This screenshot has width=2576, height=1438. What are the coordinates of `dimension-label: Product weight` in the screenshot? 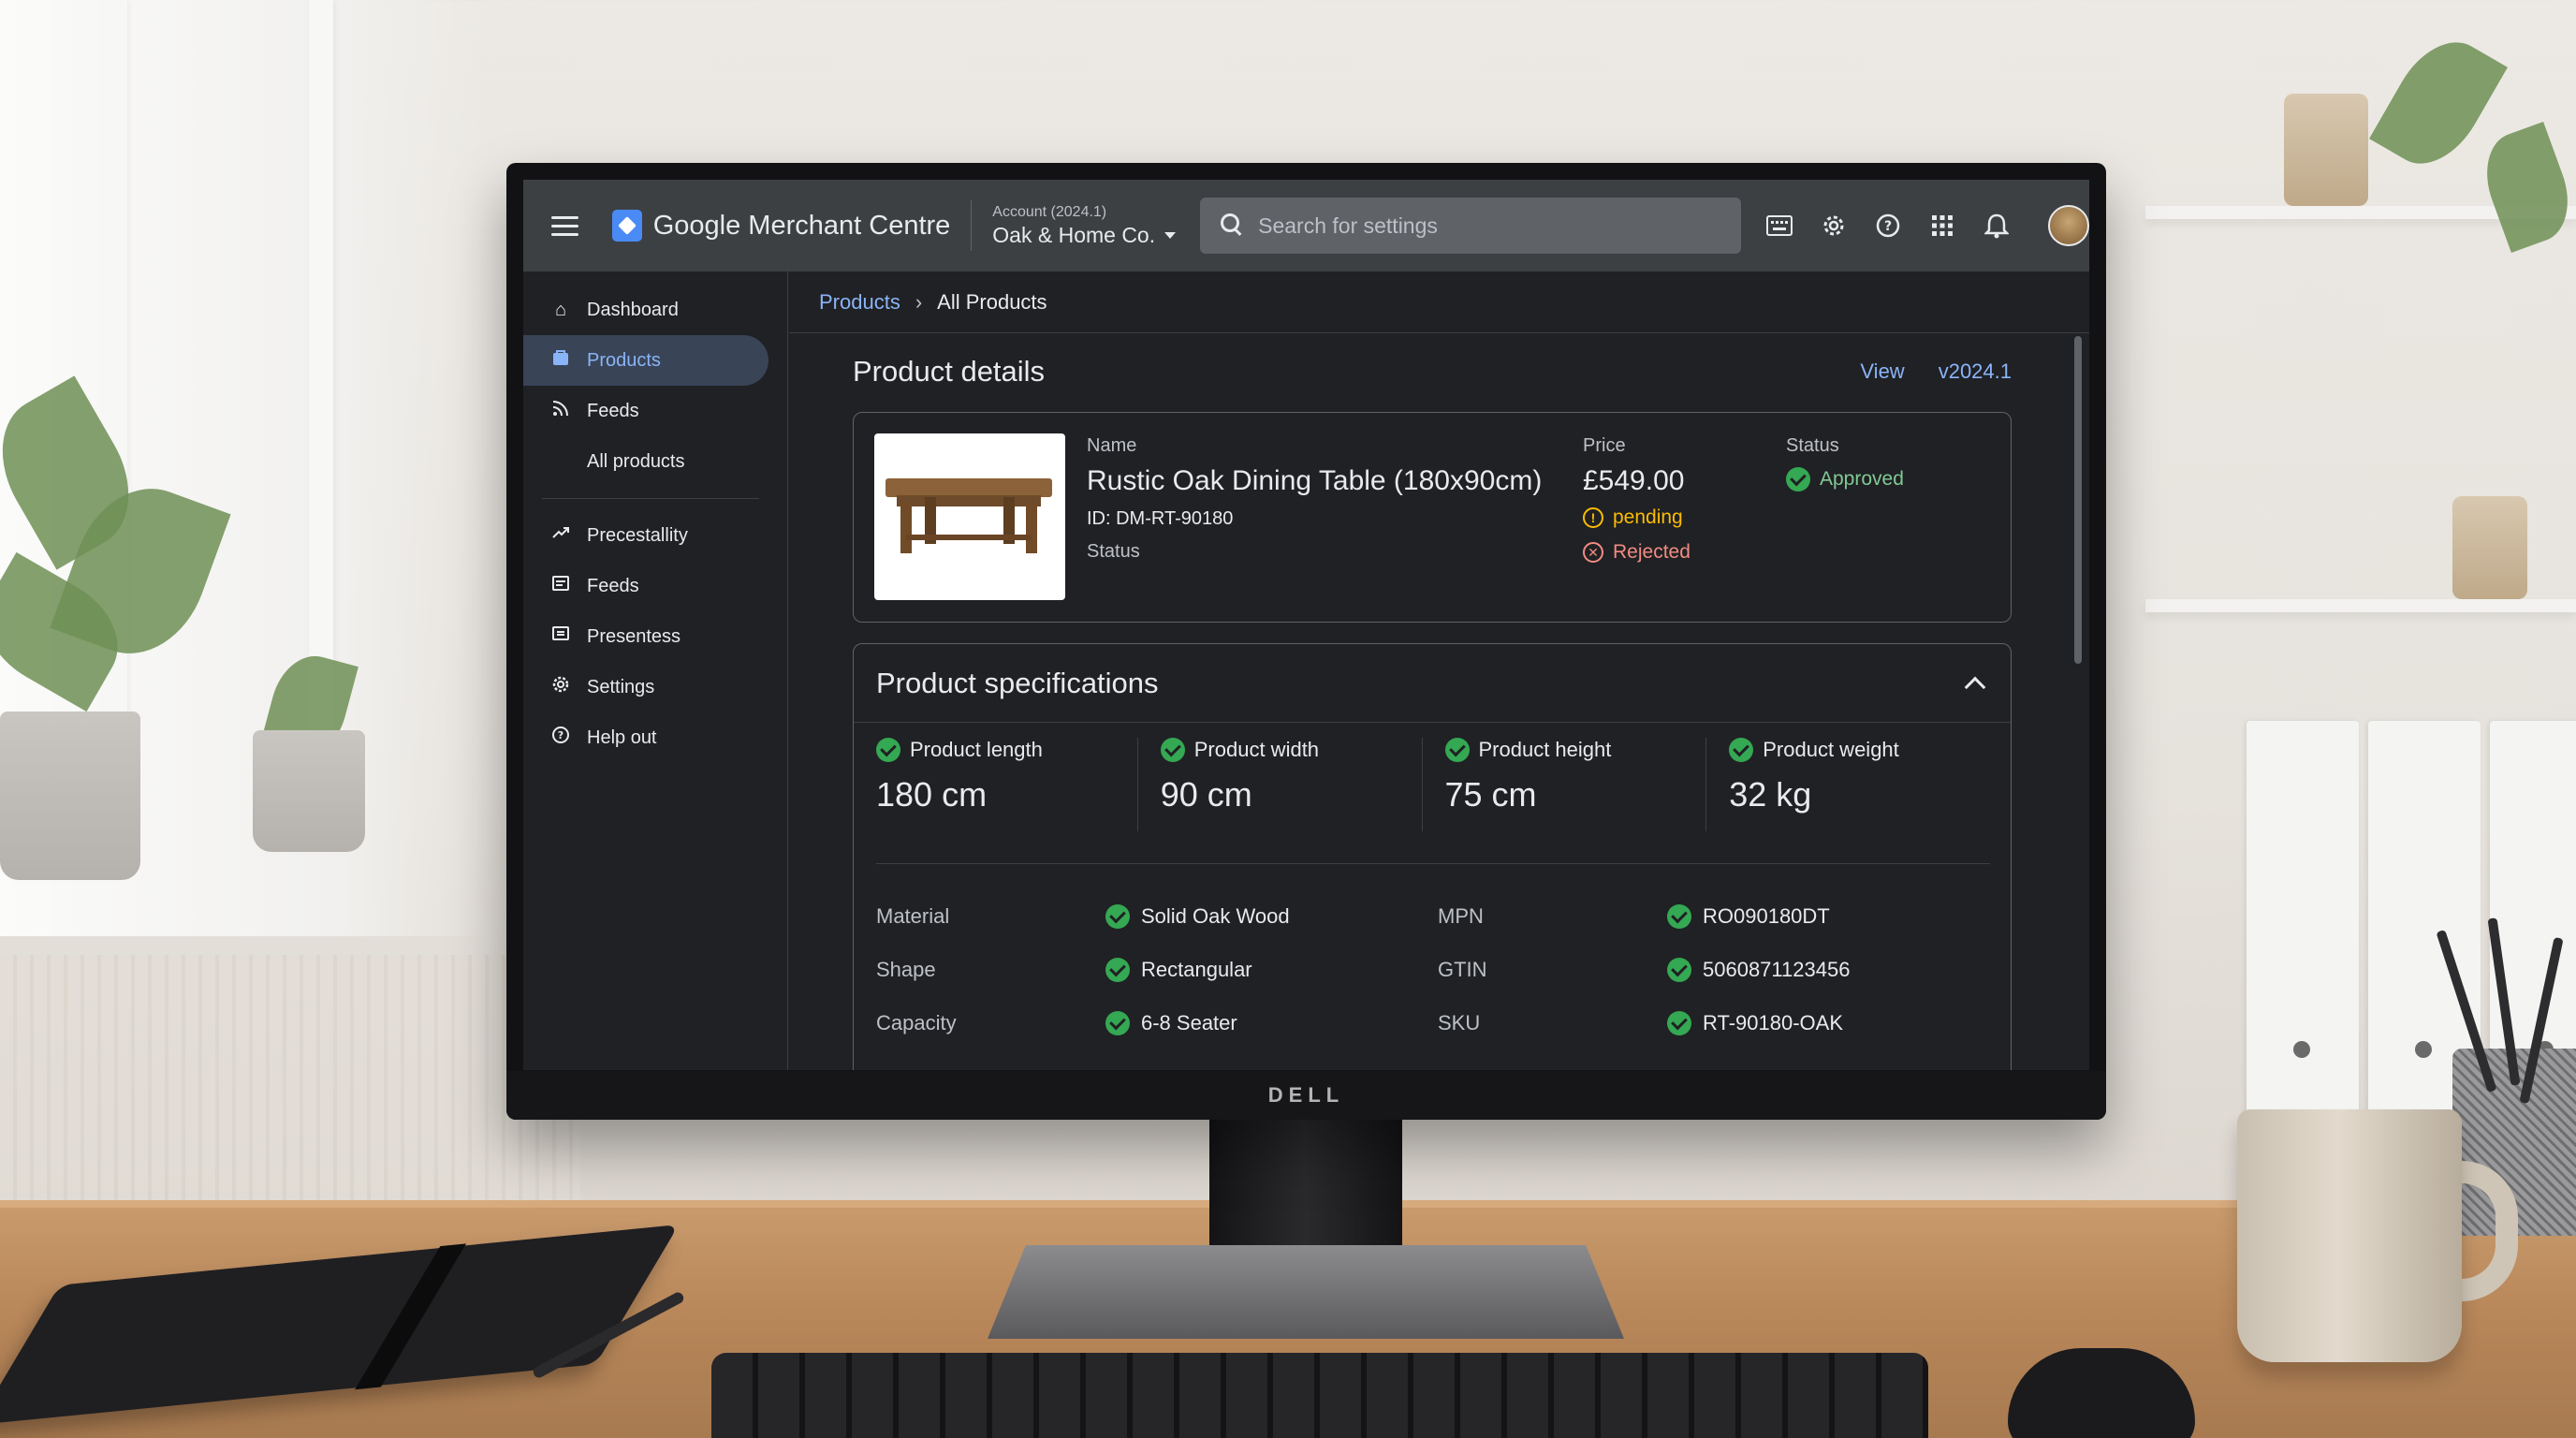 It's located at (1831, 749).